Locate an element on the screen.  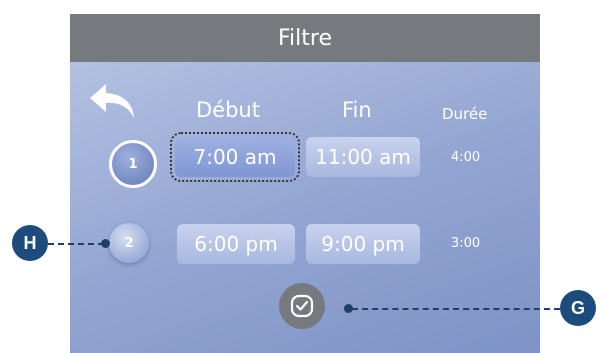
cycle-1-button: 1 is located at coordinates (133, 164).